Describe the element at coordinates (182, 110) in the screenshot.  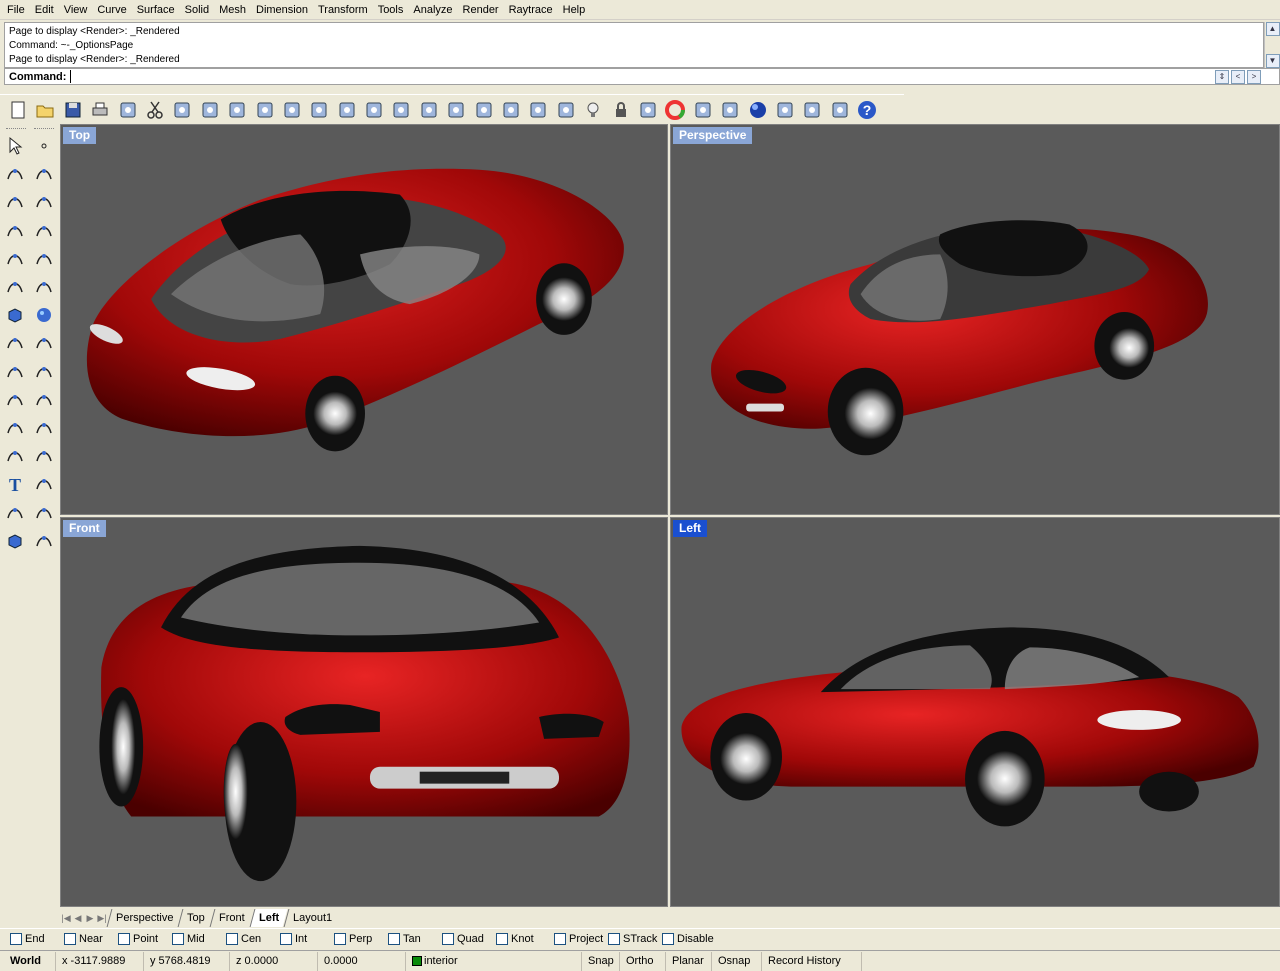
I see `copy-icon` at that location.